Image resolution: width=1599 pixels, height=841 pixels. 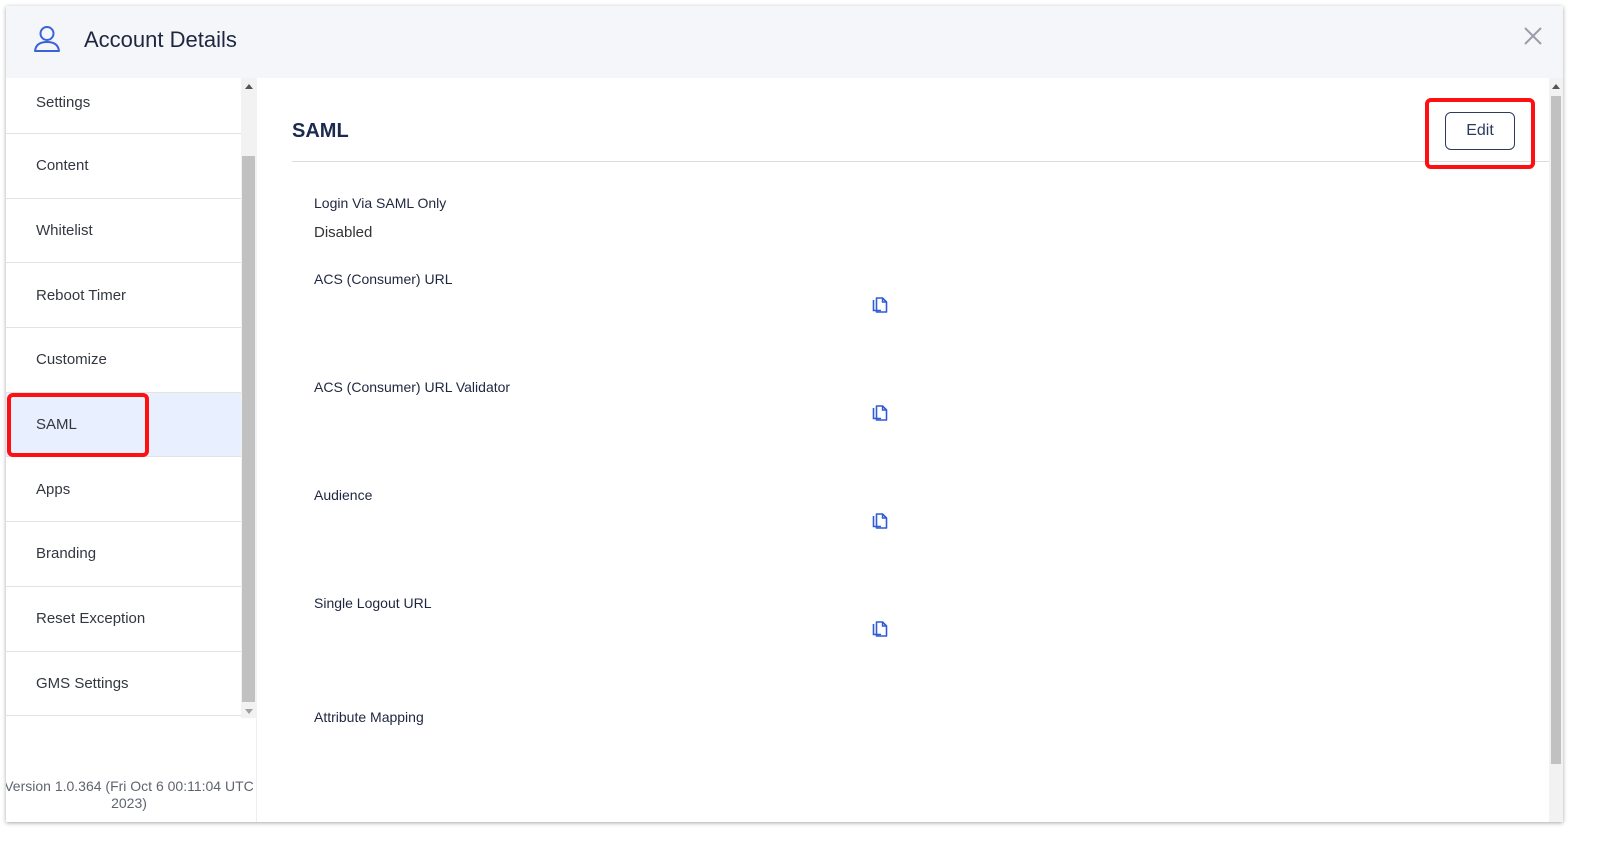 I want to click on scroll-down-icon, so click(x=249, y=711).